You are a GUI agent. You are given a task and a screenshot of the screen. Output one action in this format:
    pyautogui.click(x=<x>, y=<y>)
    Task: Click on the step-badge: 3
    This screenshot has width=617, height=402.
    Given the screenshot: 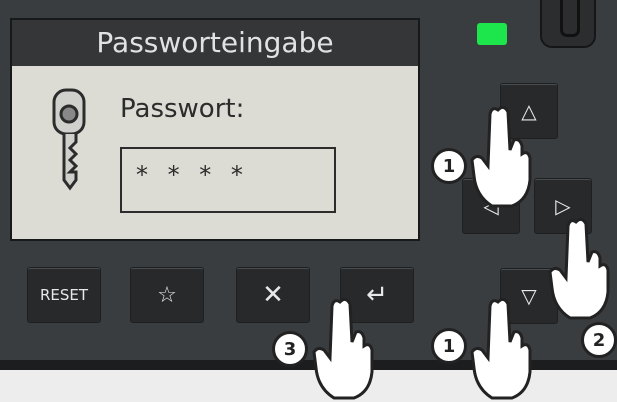 What is the action you would take?
    pyautogui.click(x=290, y=349)
    